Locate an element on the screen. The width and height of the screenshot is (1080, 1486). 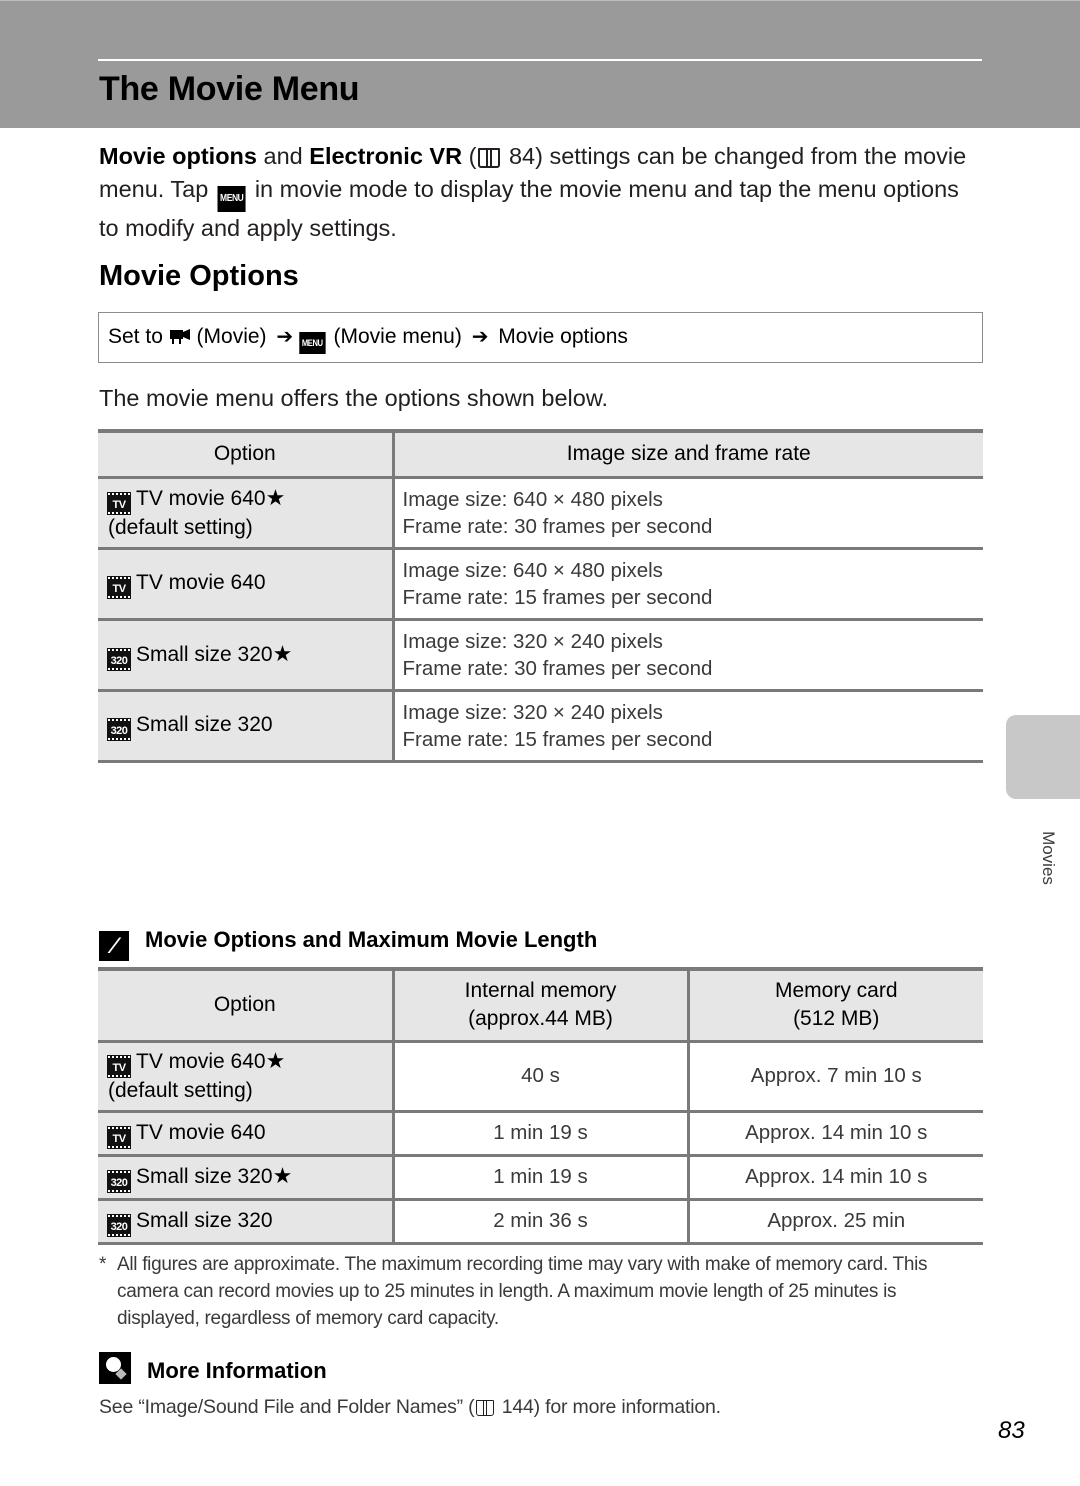
header-line: (512 MB) is located at coordinates (836, 1019).